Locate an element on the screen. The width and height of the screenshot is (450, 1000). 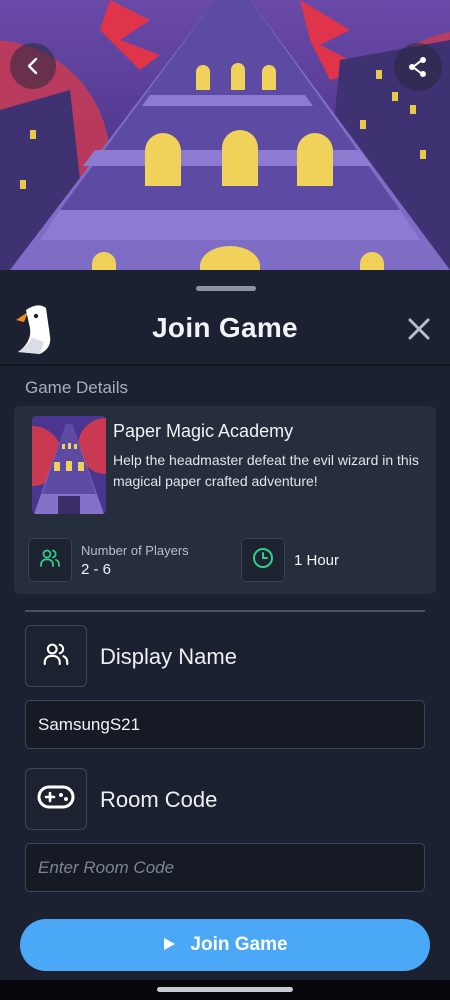
section-label-game-details: Game Details is located at coordinates (76, 387).